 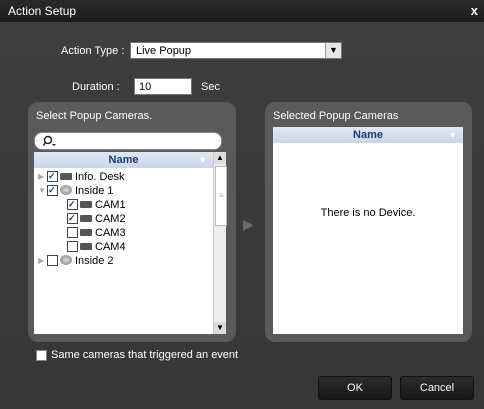 What do you see at coordinates (49, 140) in the screenshot?
I see `search-icon` at bounding box center [49, 140].